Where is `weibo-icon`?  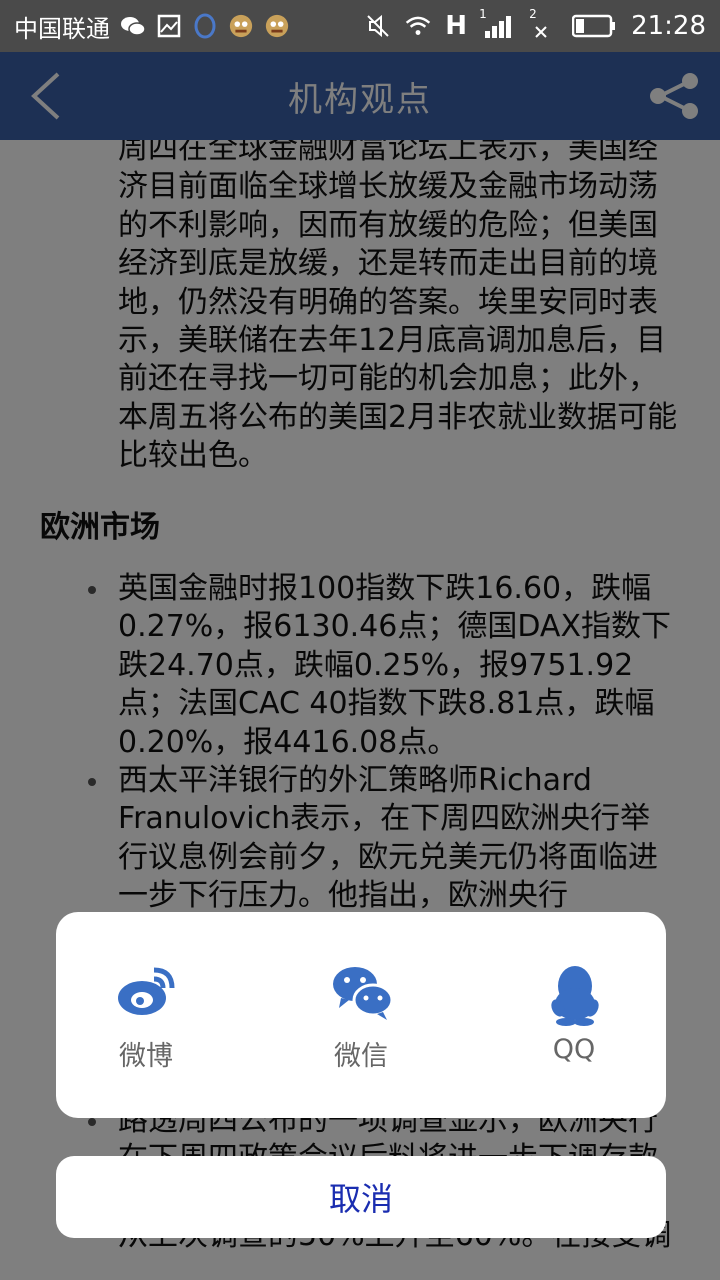
weibo-icon is located at coordinates (146, 991).